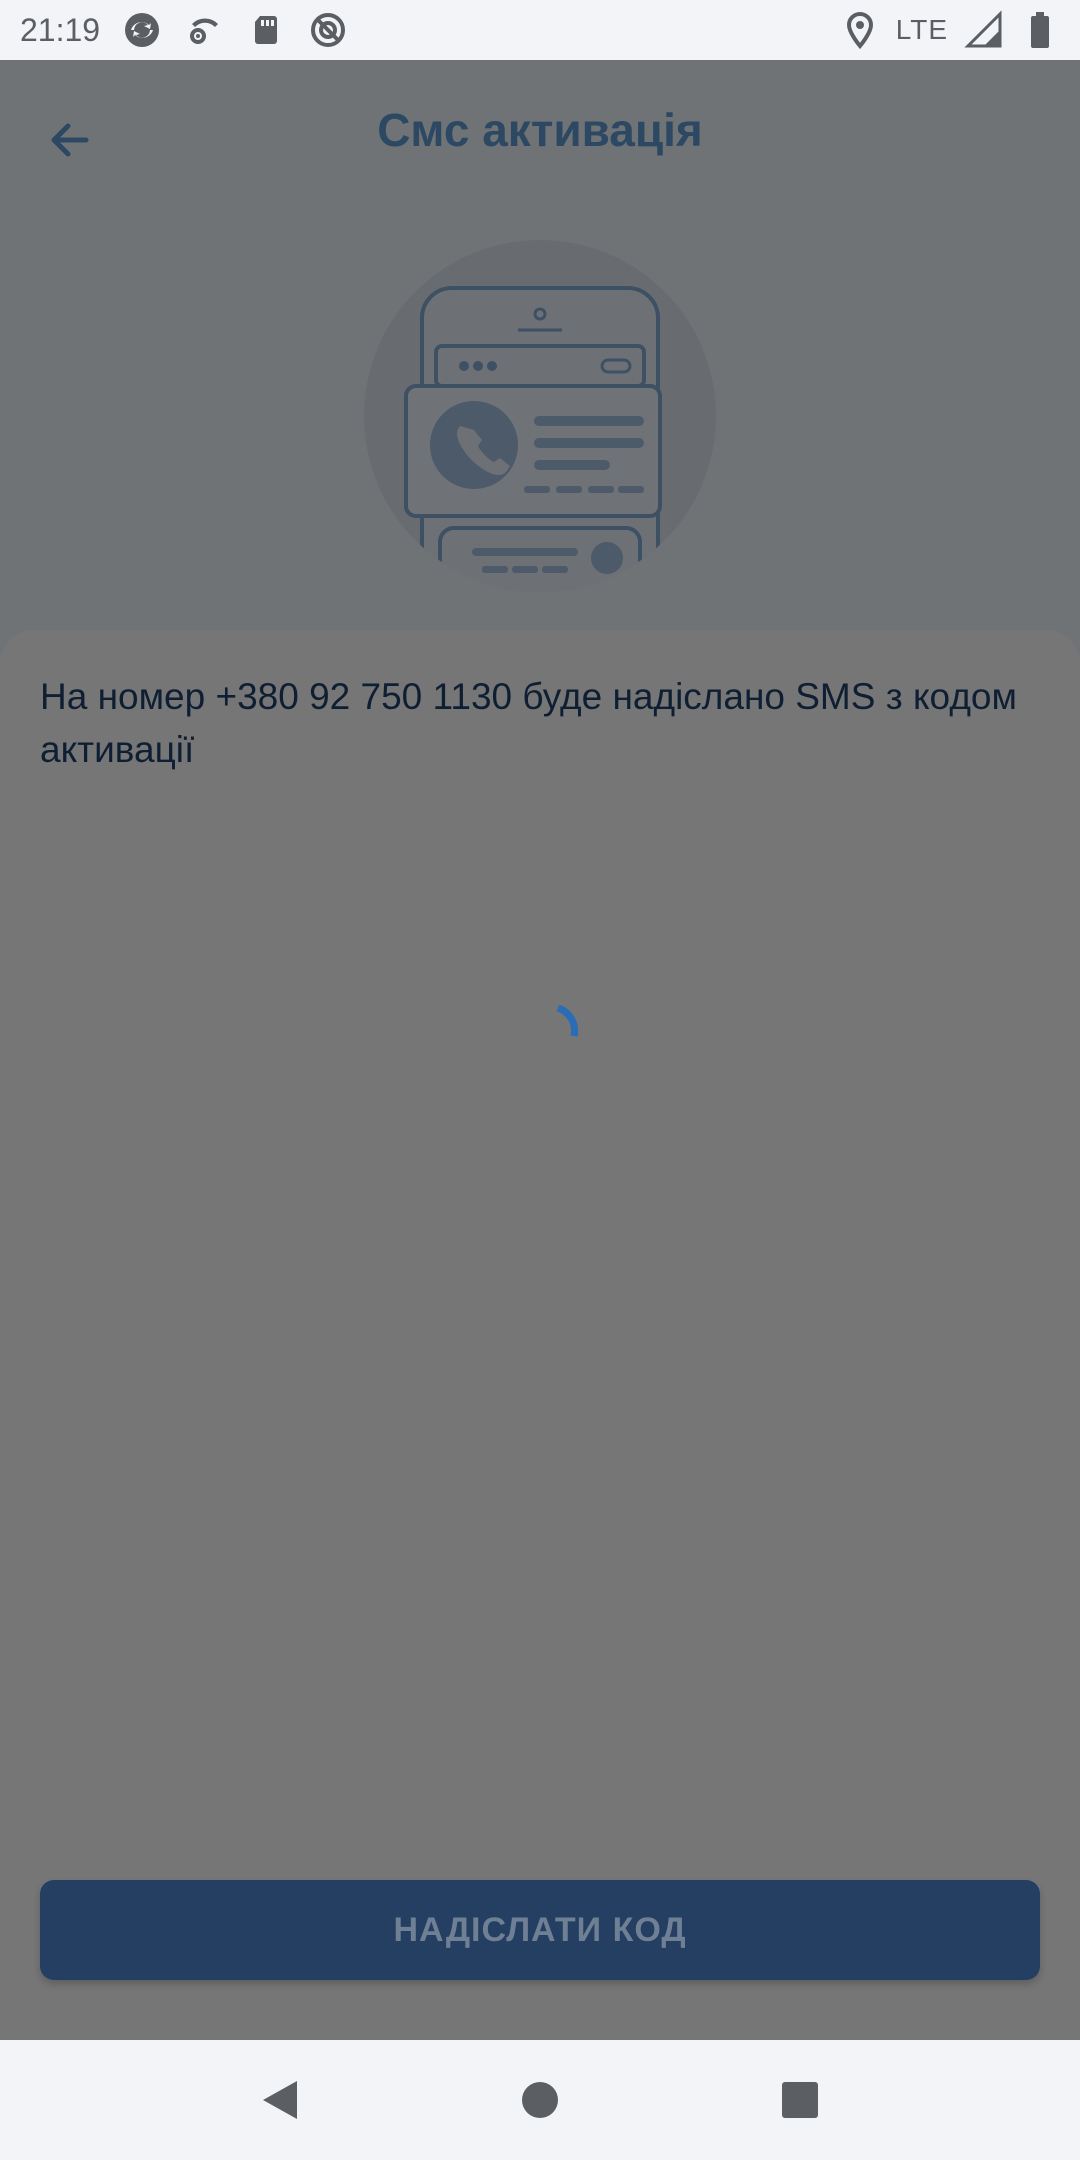 The width and height of the screenshot is (1080, 2160). Describe the element at coordinates (540, 416) in the screenshot. I see `phone-contact-card-illustration` at that location.